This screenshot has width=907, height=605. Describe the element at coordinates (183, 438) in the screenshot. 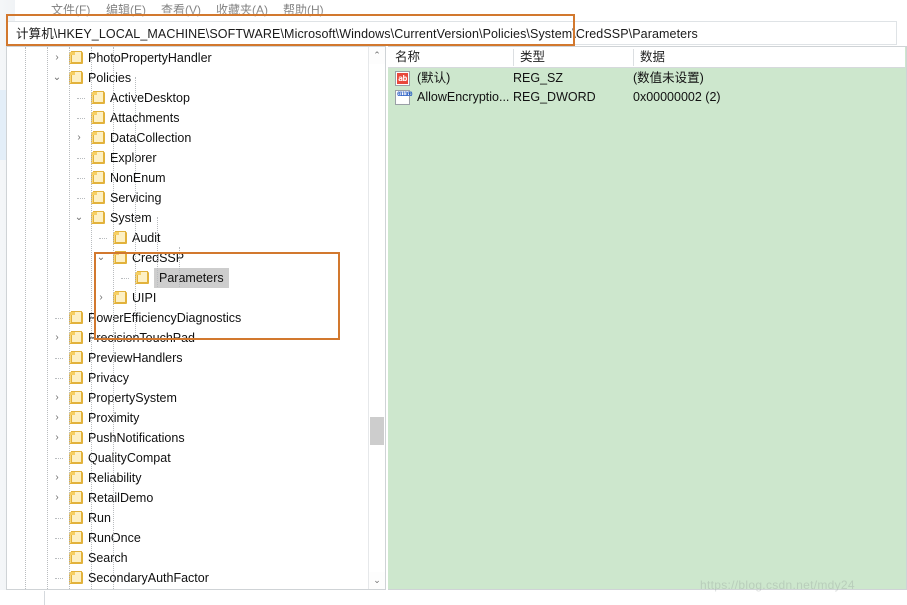

I see `tree-item-pushnotifications: › PushNotifications` at that location.